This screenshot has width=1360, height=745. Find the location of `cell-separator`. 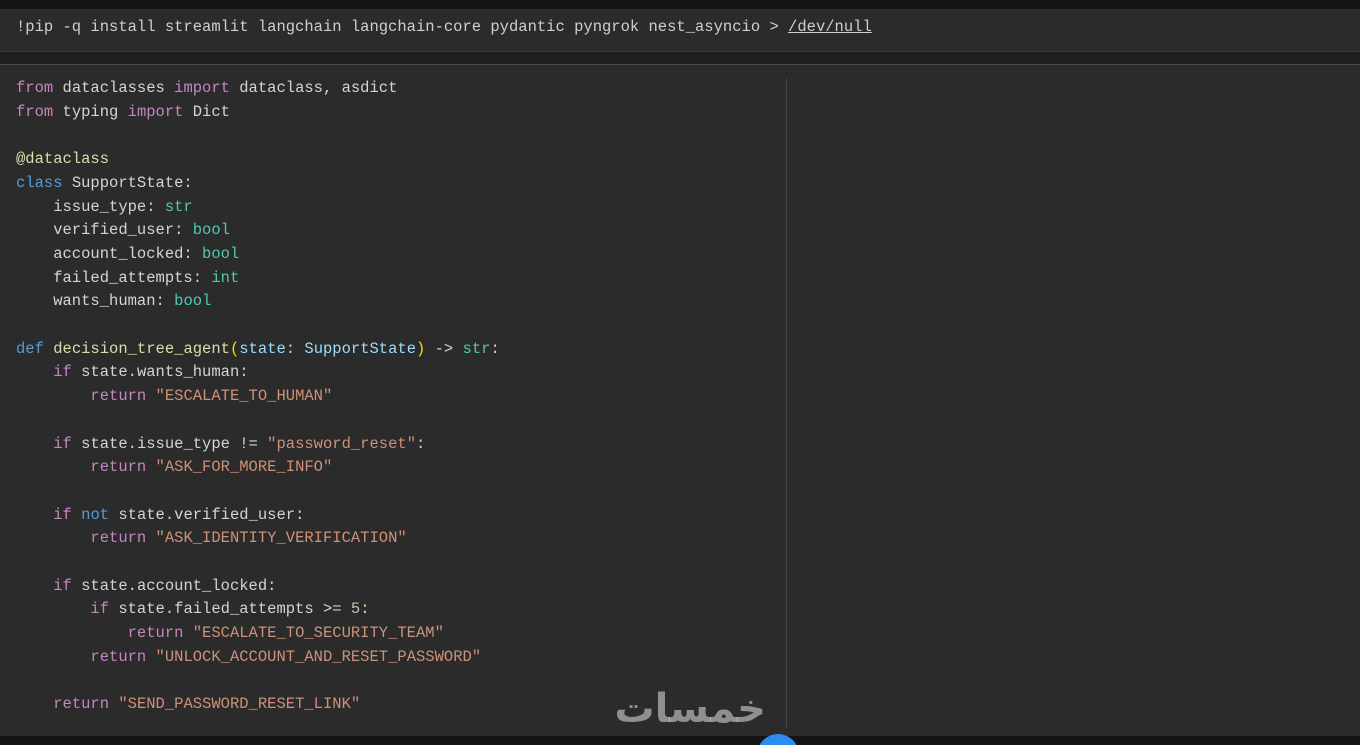

cell-separator is located at coordinates (680, 58).